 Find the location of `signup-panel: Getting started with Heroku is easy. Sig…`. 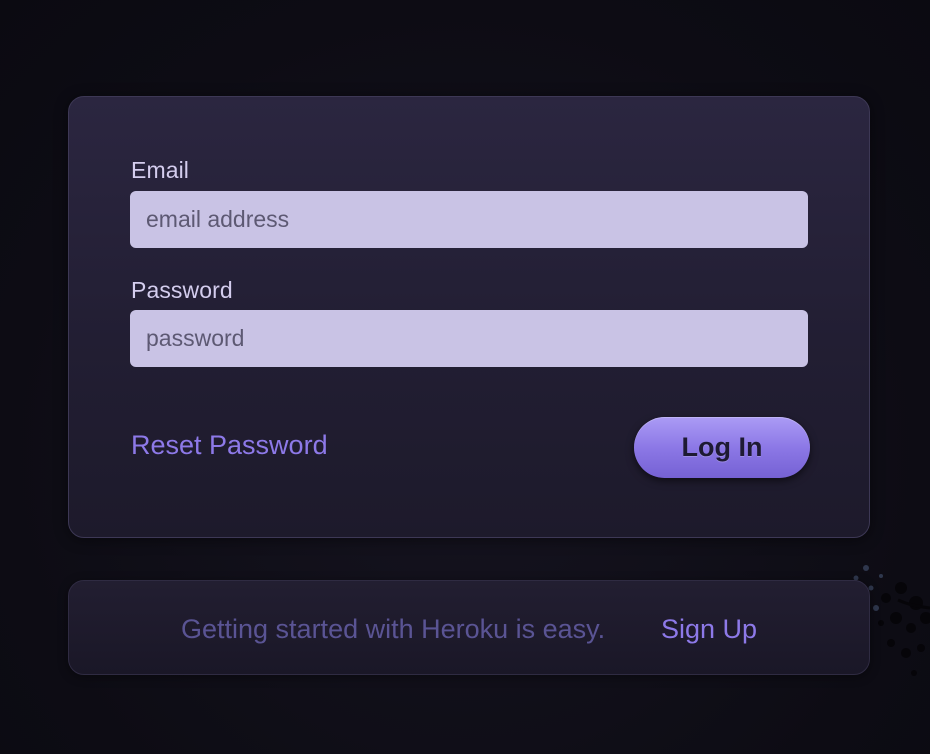

signup-panel: Getting started with Heroku is easy. Sig… is located at coordinates (469, 627).